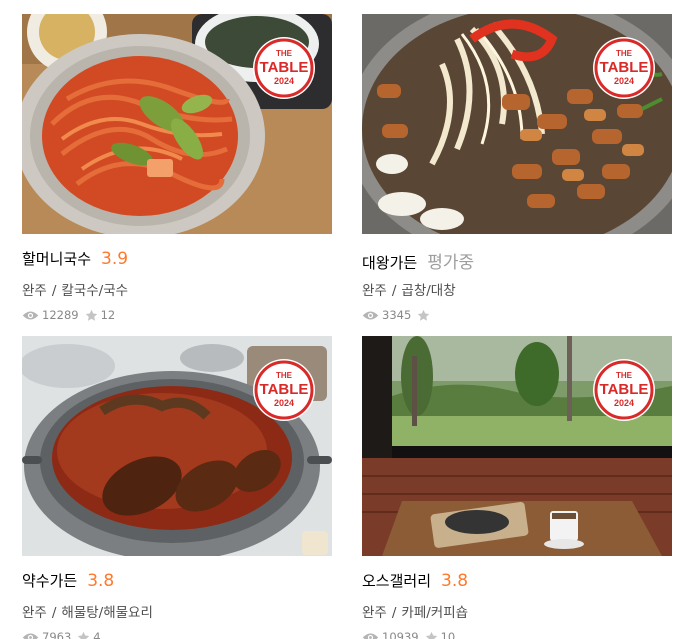 The width and height of the screenshot is (694, 639). Describe the element at coordinates (57, 634) in the screenshot. I see `view-count-value: 7963` at that location.